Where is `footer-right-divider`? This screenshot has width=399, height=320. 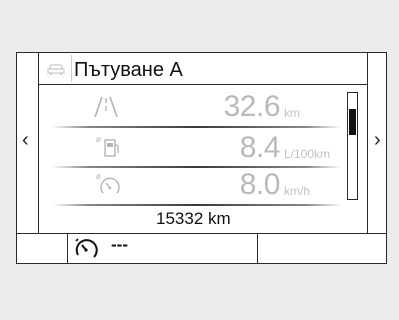
footer-right-divider is located at coordinates (257, 248).